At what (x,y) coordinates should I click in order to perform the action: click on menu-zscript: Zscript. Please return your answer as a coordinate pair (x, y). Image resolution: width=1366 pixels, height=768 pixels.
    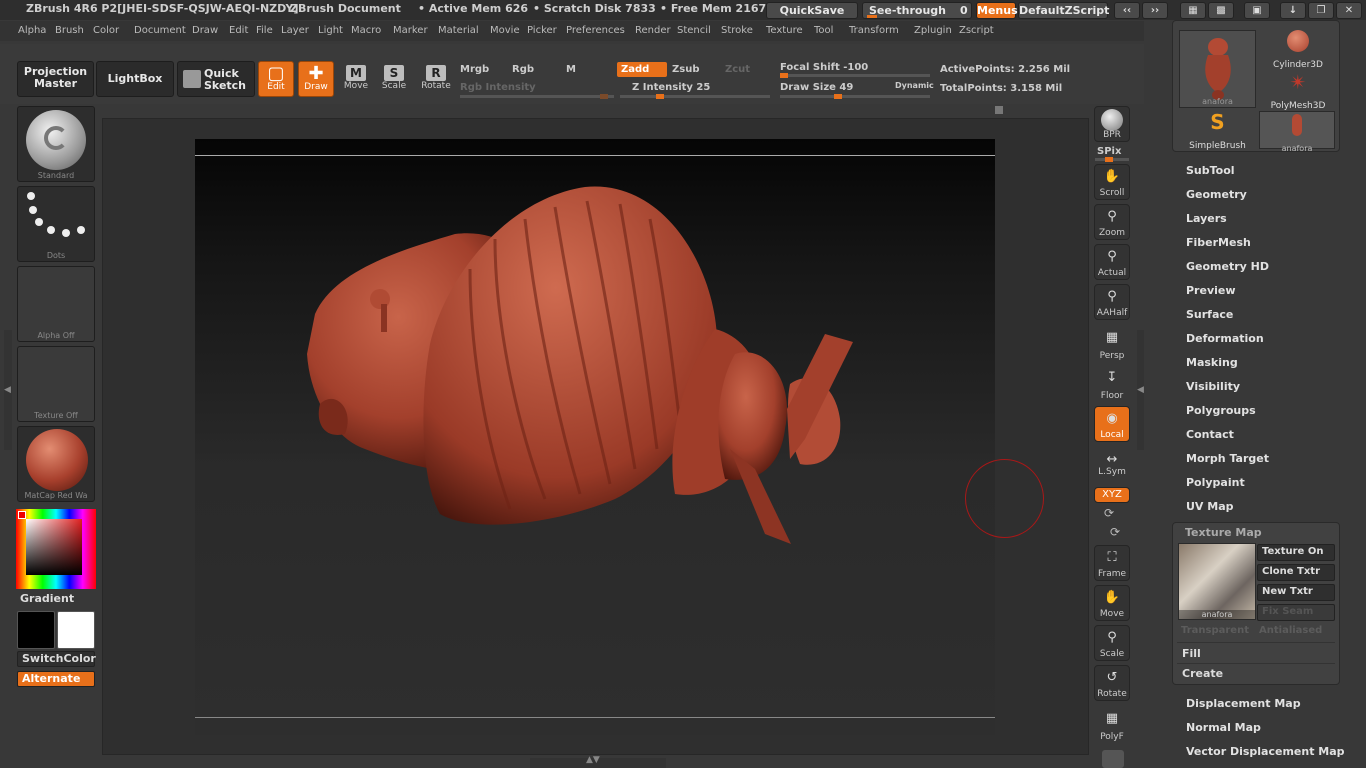
    Looking at the image, I should click on (976, 30).